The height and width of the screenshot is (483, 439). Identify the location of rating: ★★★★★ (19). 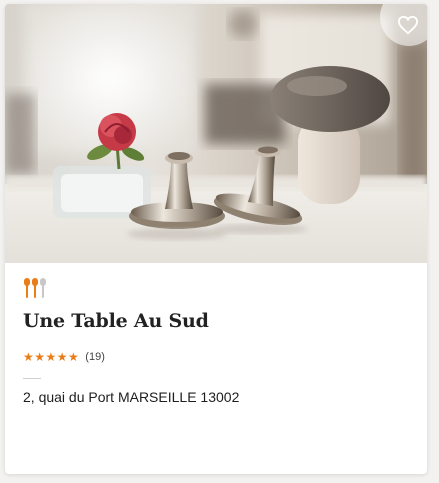
(216, 357).